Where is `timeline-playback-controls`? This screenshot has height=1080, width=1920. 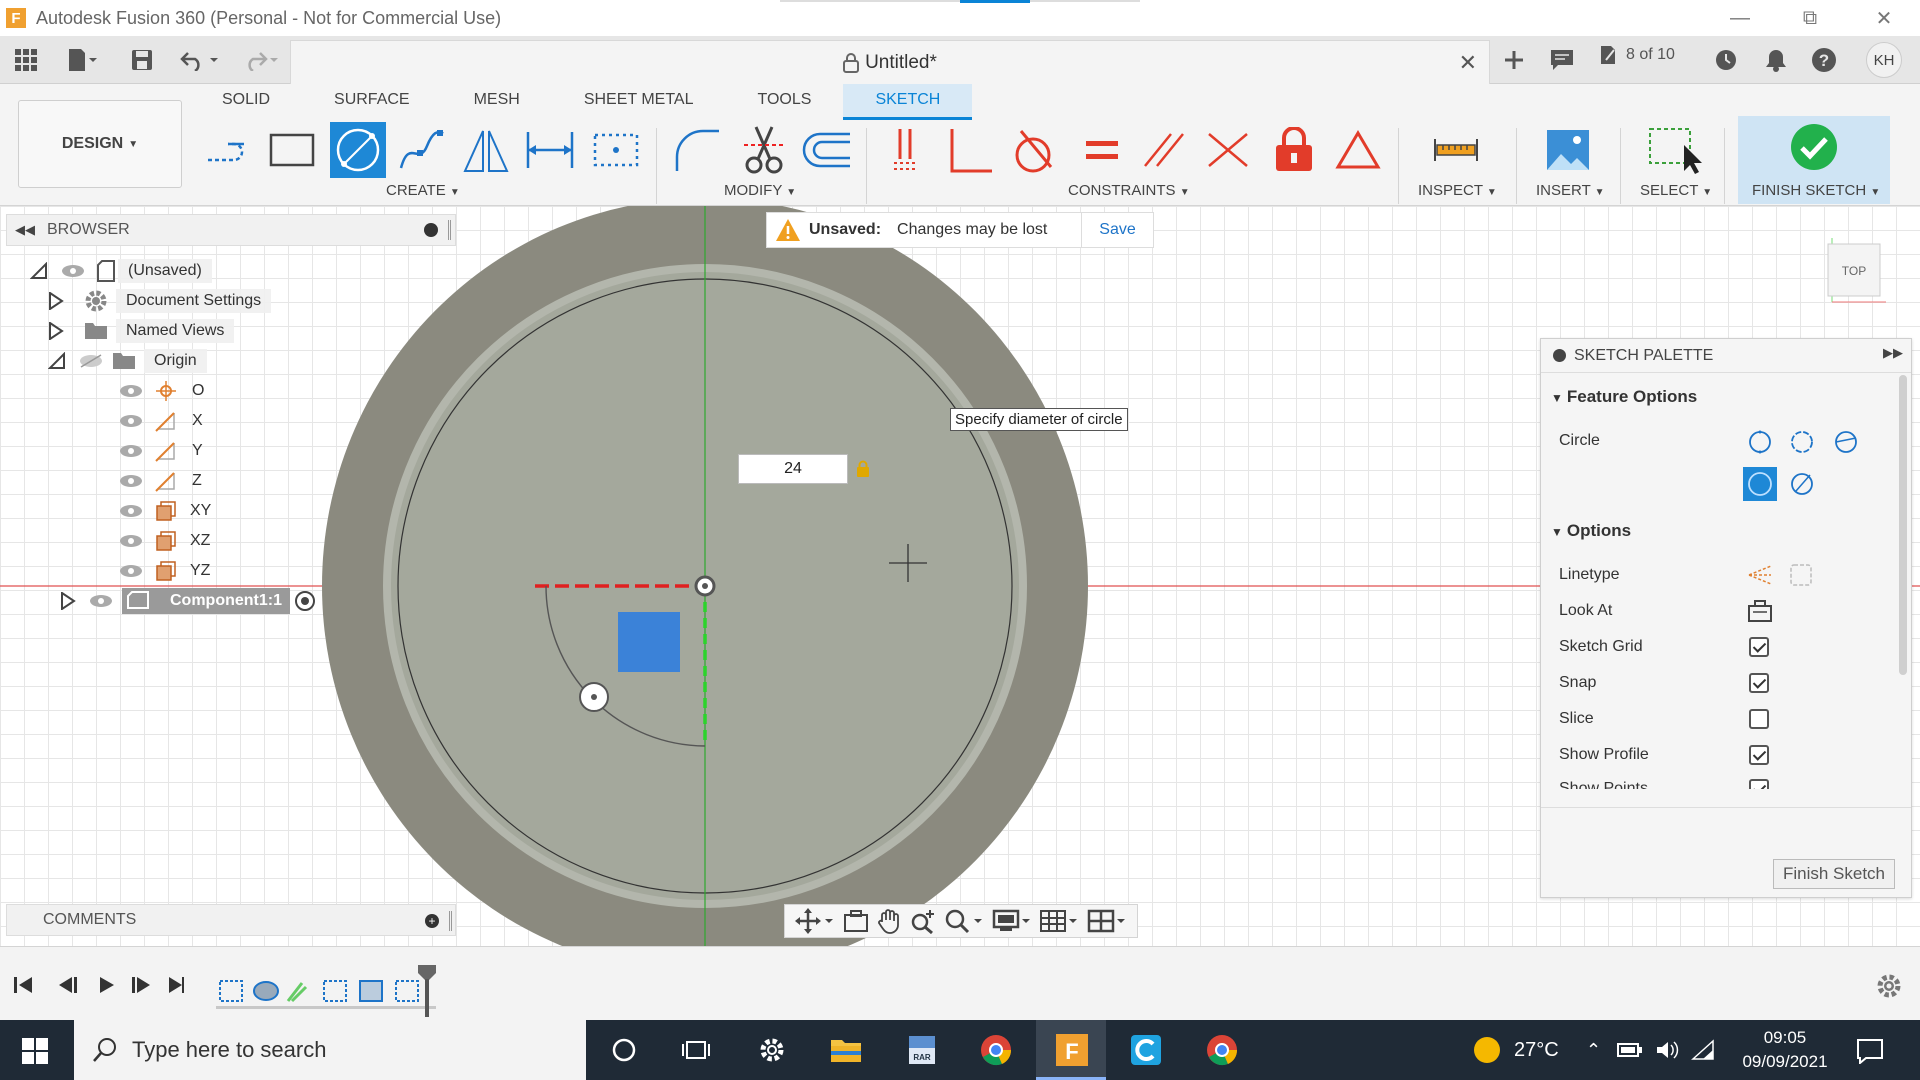
timeline-playback-controls is located at coordinates (99, 985).